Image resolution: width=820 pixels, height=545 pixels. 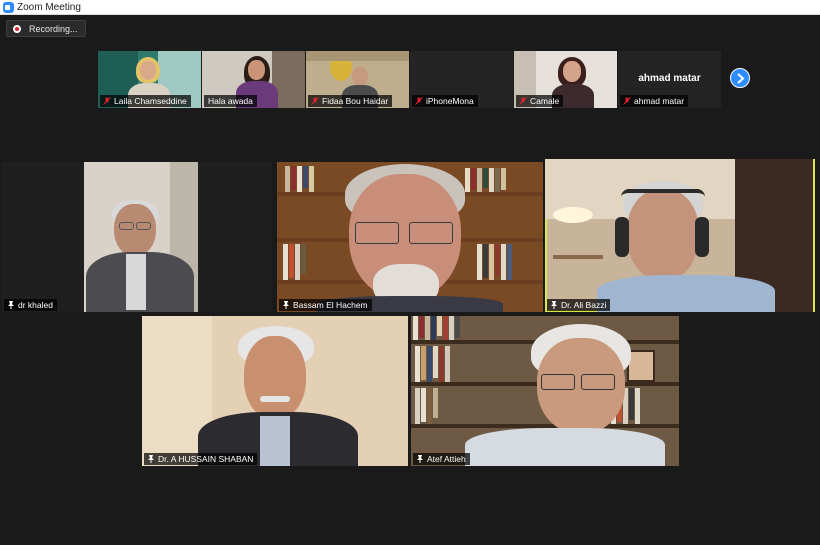 I want to click on chevron-right-icon, so click(x=741, y=78).